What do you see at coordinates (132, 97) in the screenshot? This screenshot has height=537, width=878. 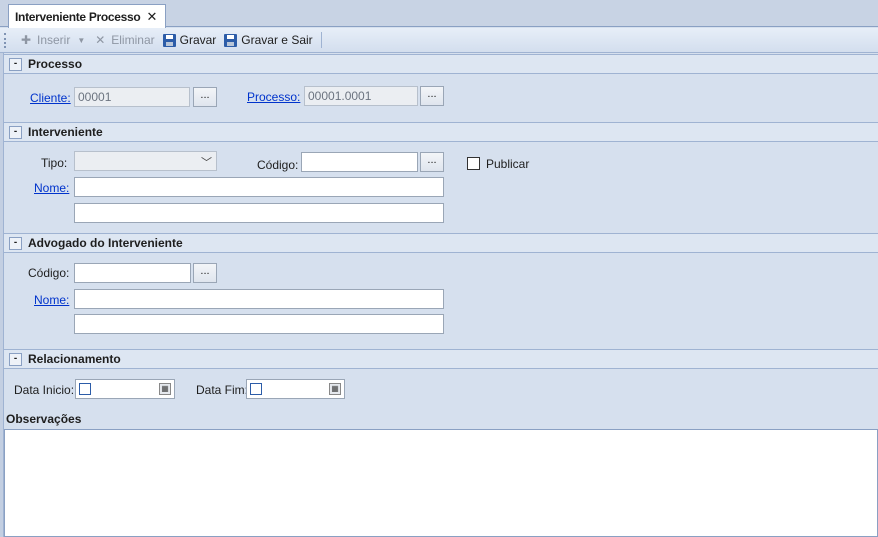 I see `cliente-field: 00001` at bounding box center [132, 97].